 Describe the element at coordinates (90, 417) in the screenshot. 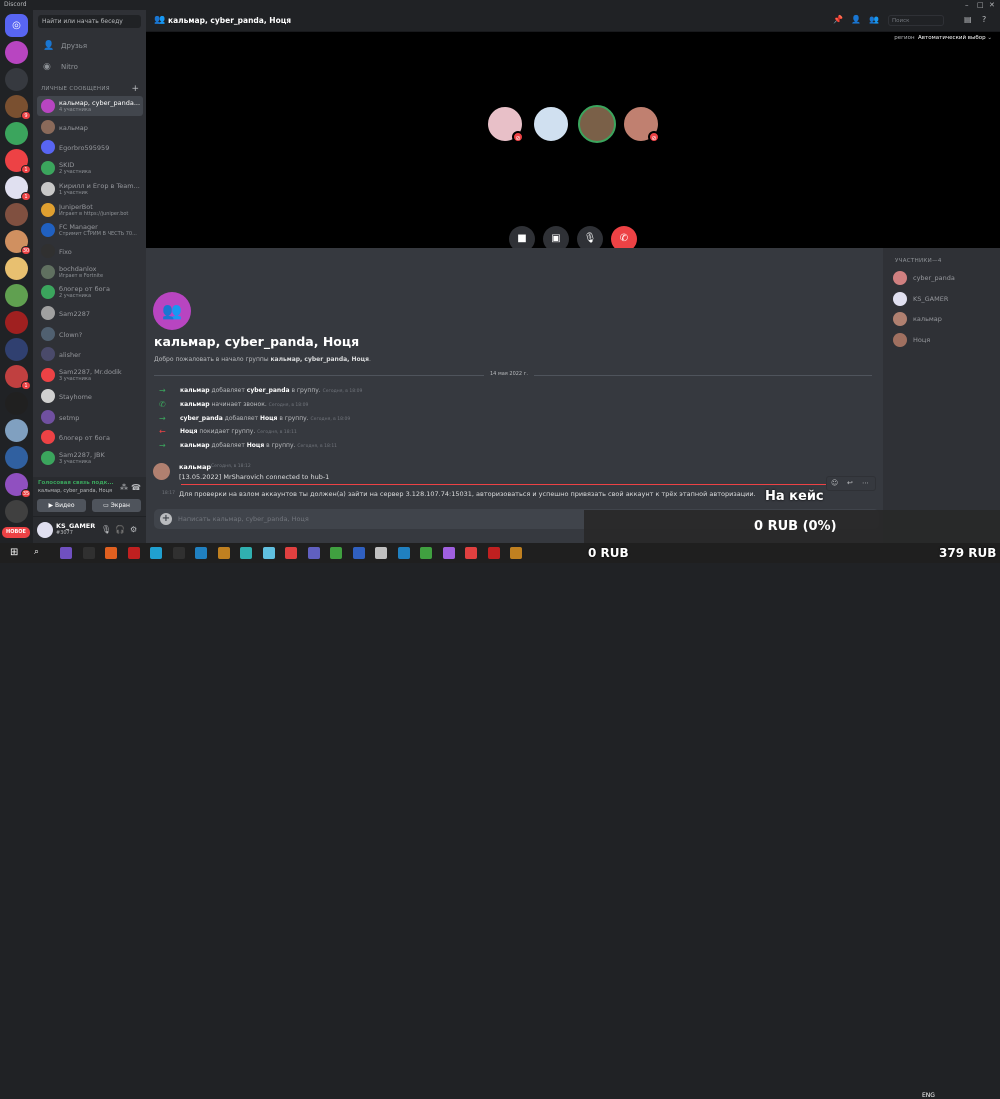

I see `dm-item: setmp` at that location.